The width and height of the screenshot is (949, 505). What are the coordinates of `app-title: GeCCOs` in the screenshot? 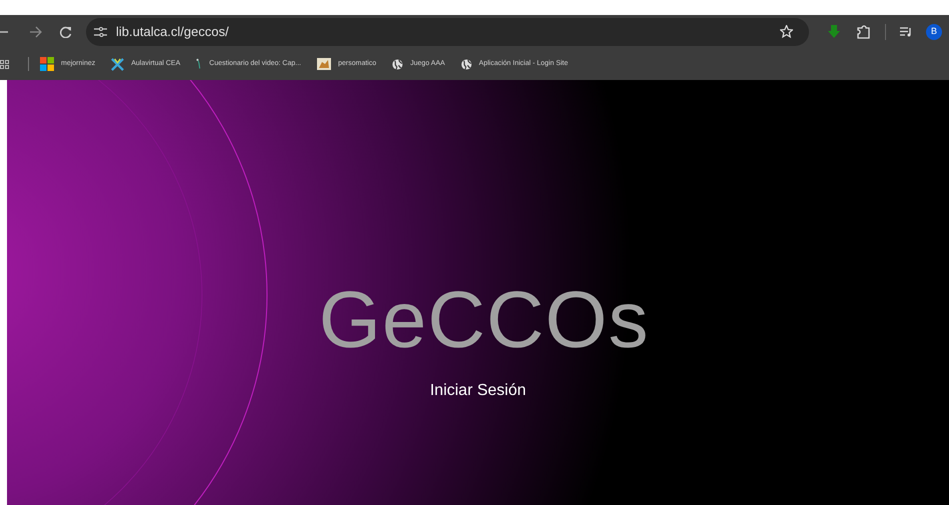 It's located at (484, 320).